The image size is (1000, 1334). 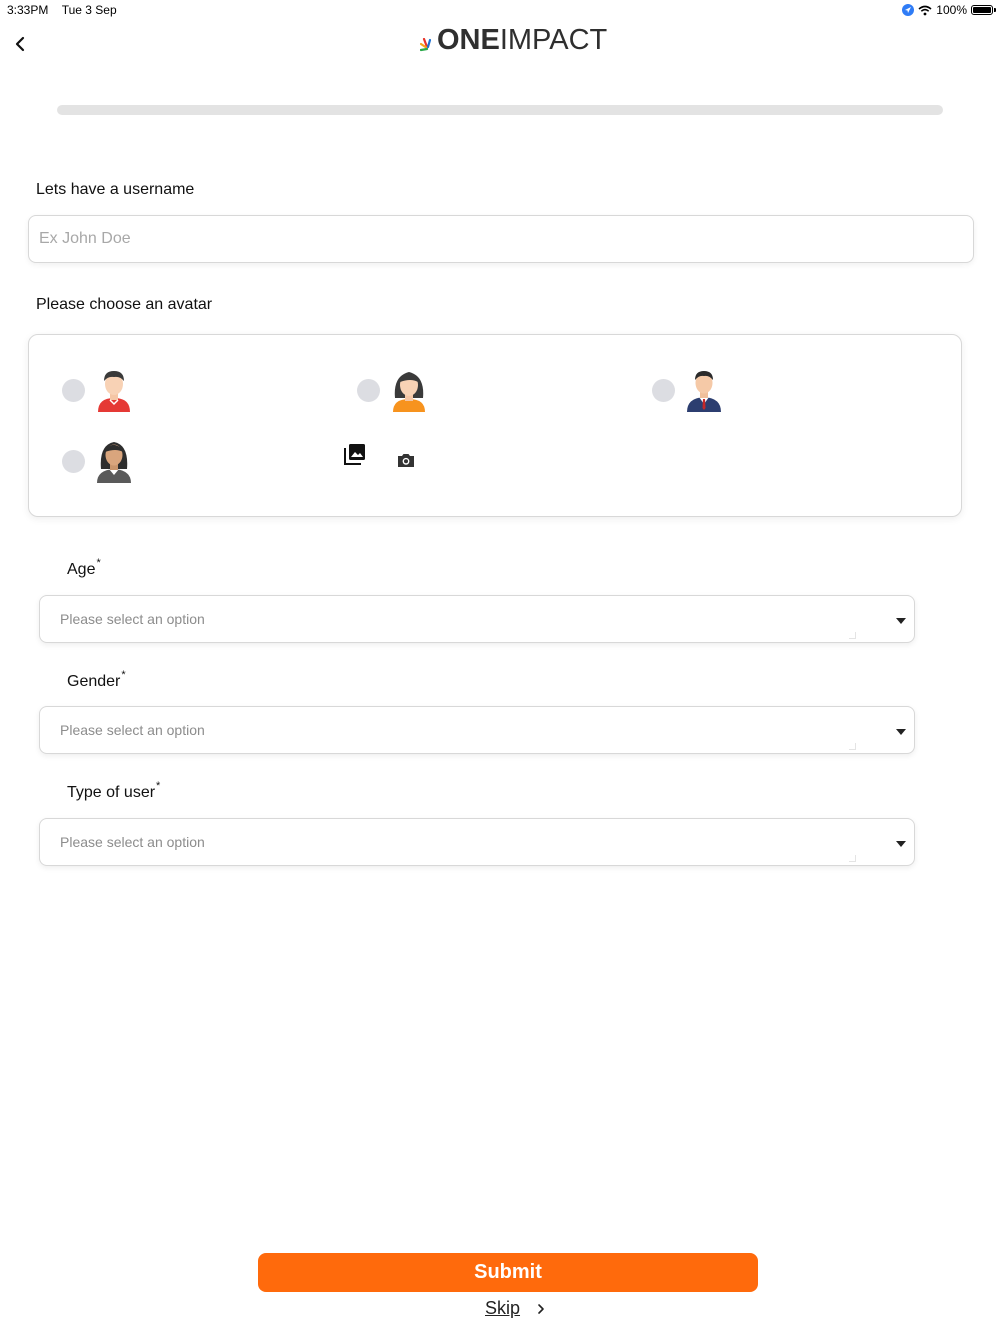 What do you see at coordinates (477, 842) in the screenshot?
I see `user-type-select: Please select an option` at bounding box center [477, 842].